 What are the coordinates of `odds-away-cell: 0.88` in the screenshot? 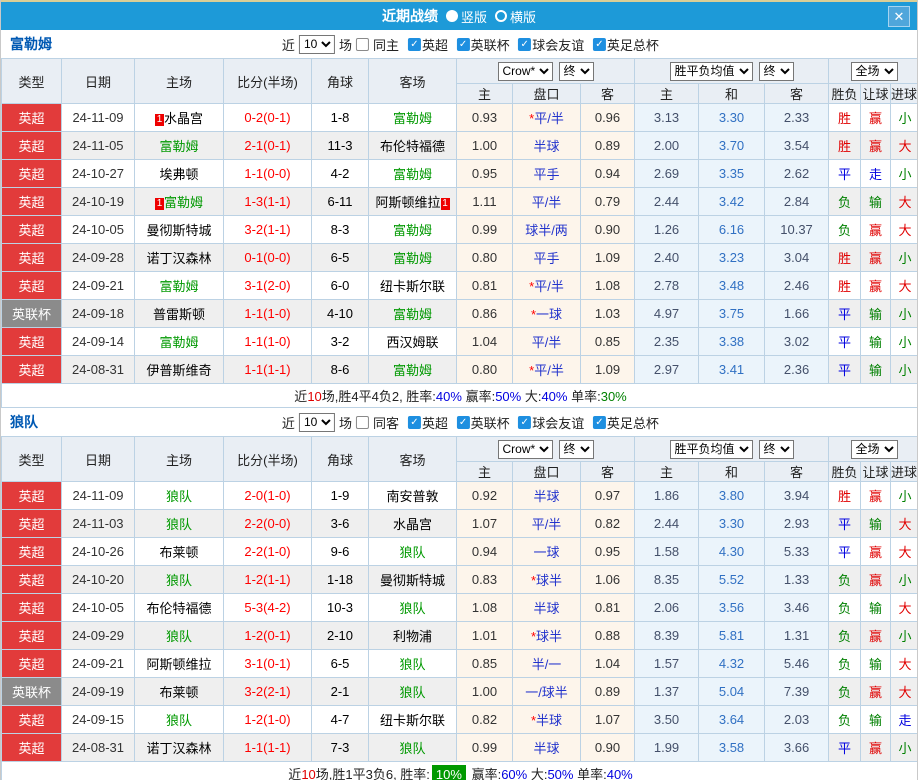 It's located at (607, 635).